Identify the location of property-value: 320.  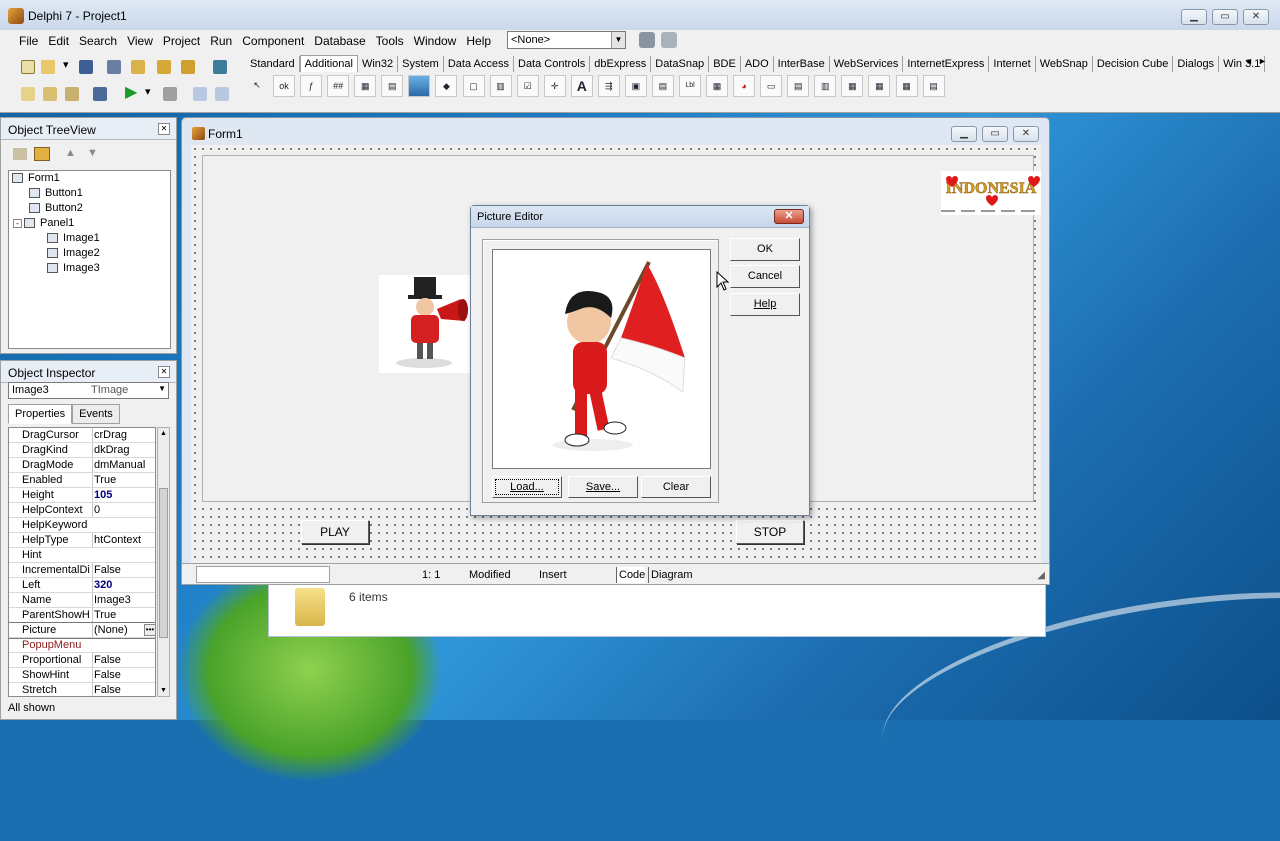
(123, 585).